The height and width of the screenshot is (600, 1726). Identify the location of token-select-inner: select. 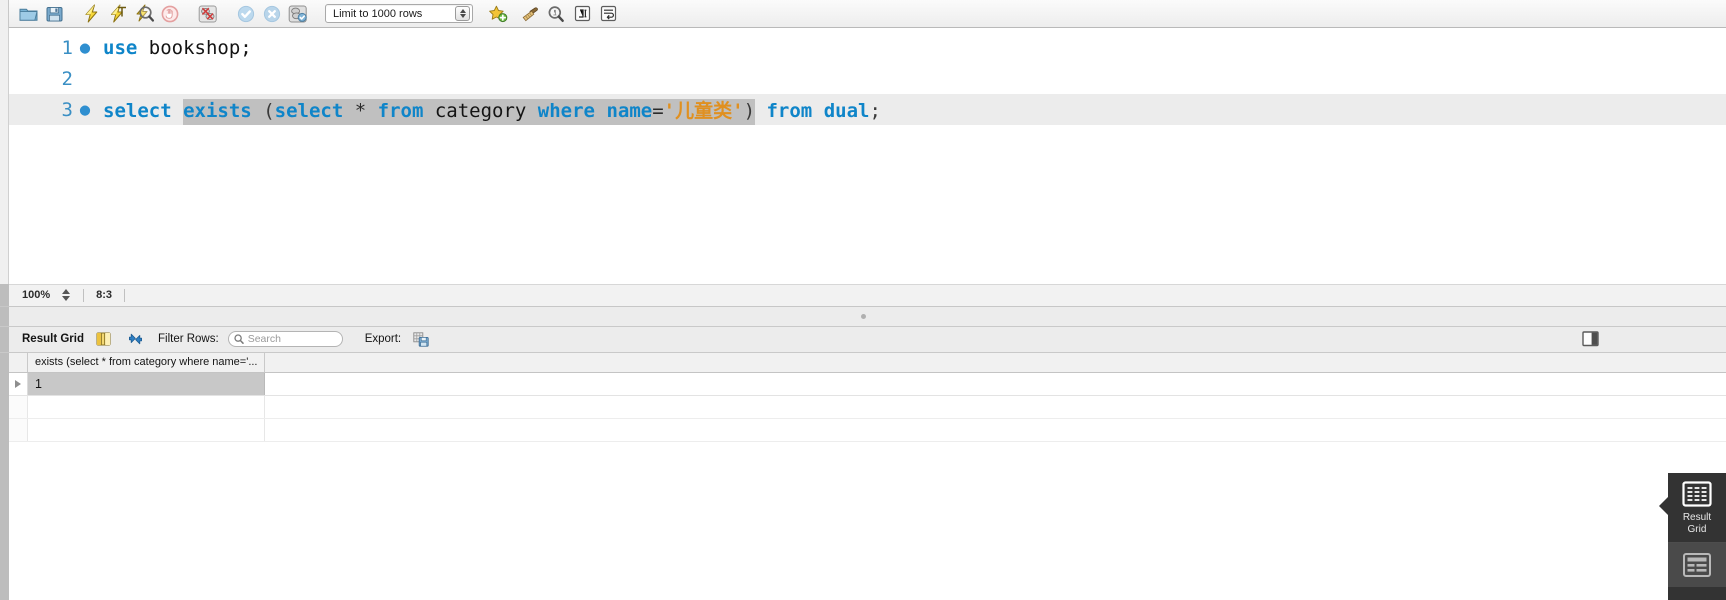
(309, 111).